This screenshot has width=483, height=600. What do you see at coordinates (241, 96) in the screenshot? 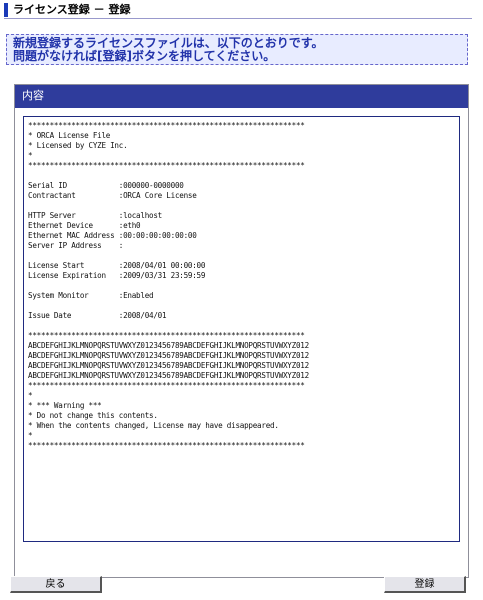
I see `panel-header: 内容` at bounding box center [241, 96].